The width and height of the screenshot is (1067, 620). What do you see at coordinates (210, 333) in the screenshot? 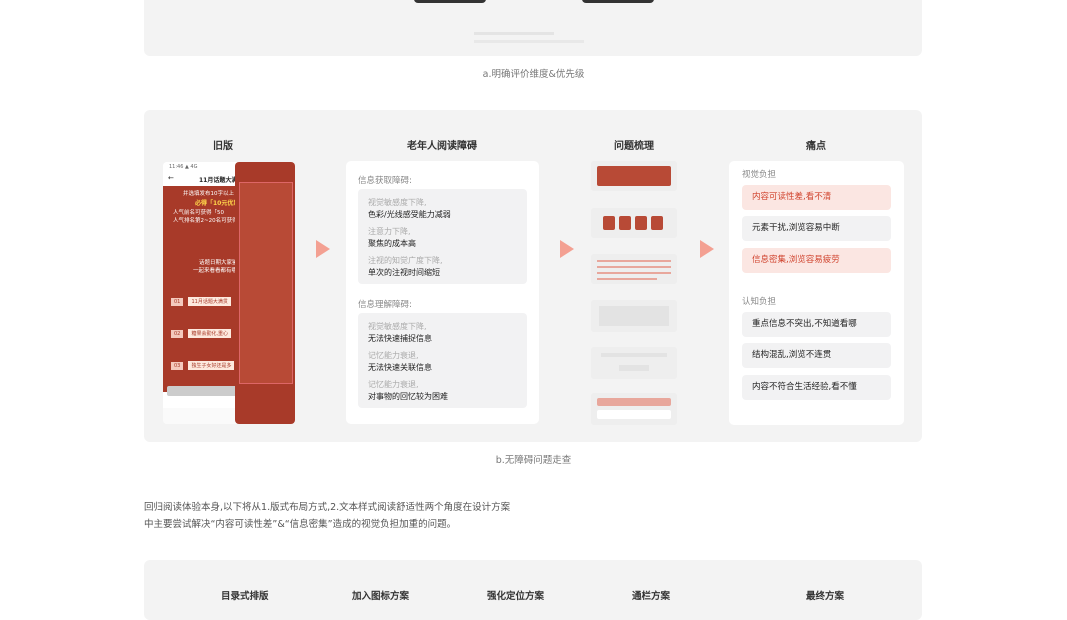
I see `item-label: 糖果会勤化,重心` at bounding box center [210, 333].